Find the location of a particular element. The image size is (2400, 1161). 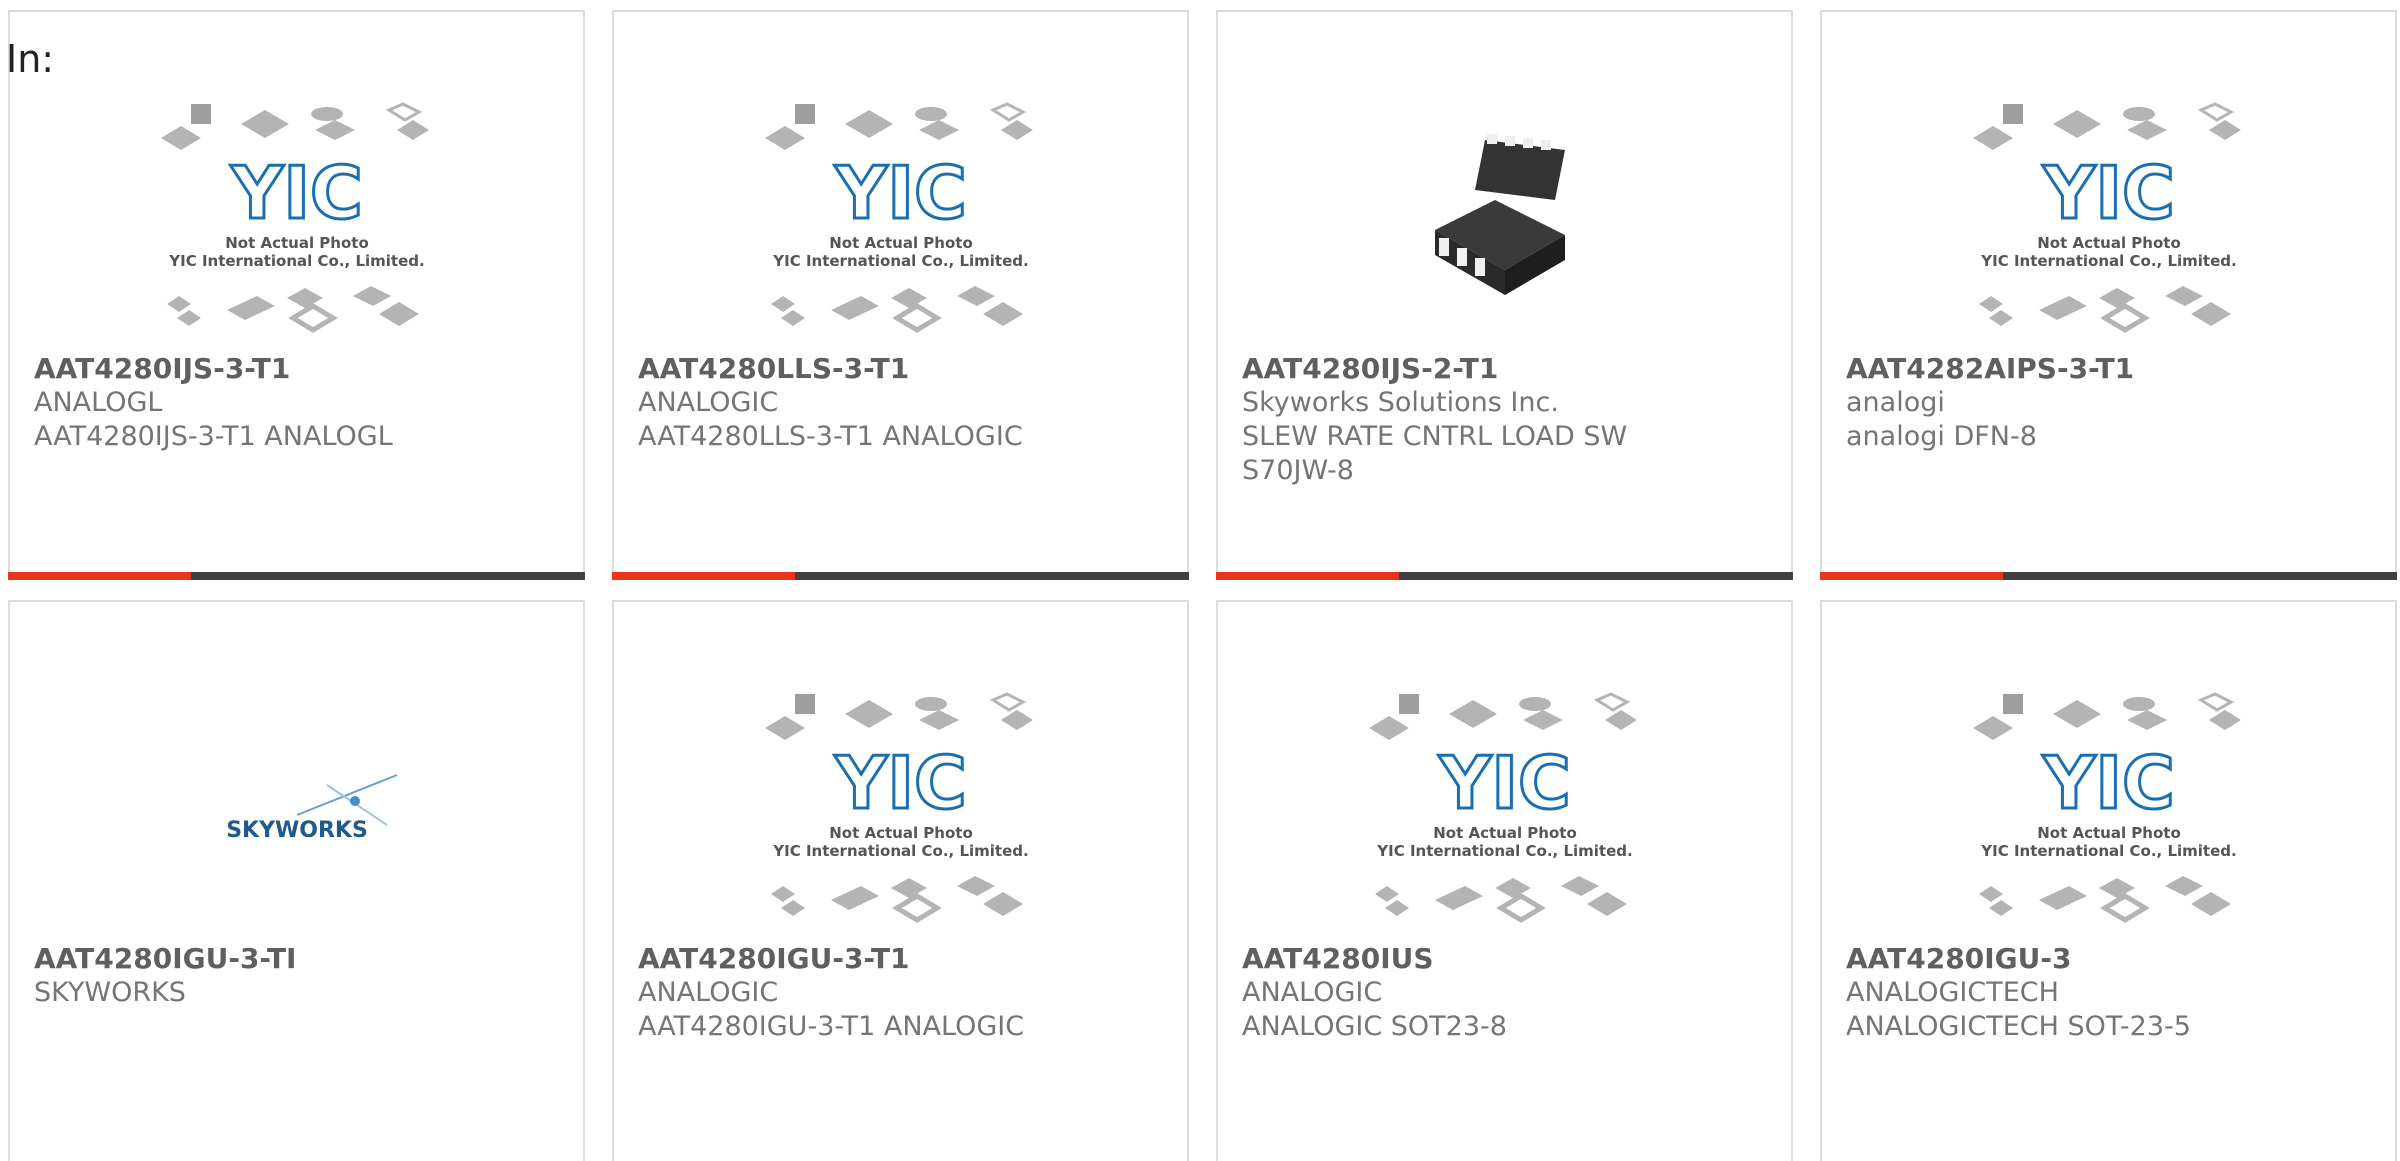

description: ANALOGIC SOT23-8 is located at coordinates (1374, 1026).